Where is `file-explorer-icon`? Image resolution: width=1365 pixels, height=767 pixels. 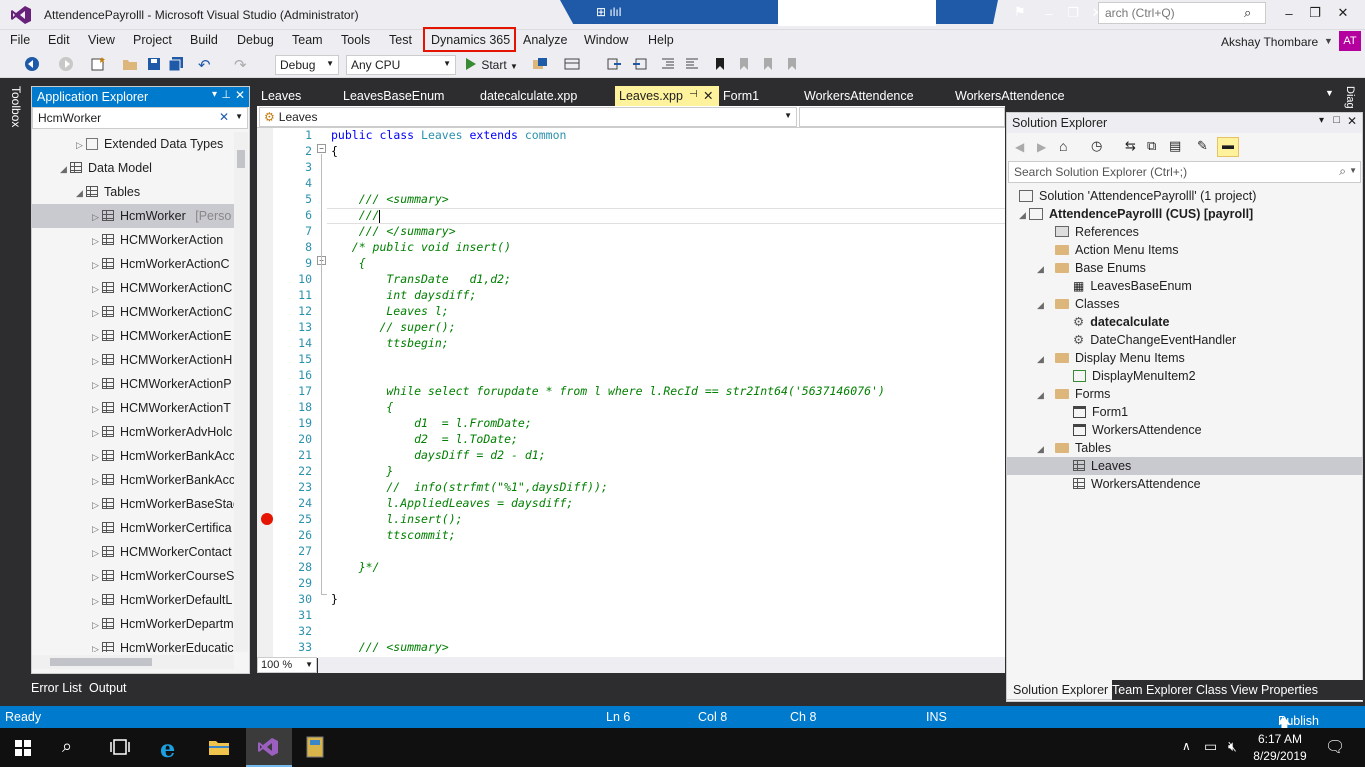 file-explorer-icon is located at coordinates (219, 747).